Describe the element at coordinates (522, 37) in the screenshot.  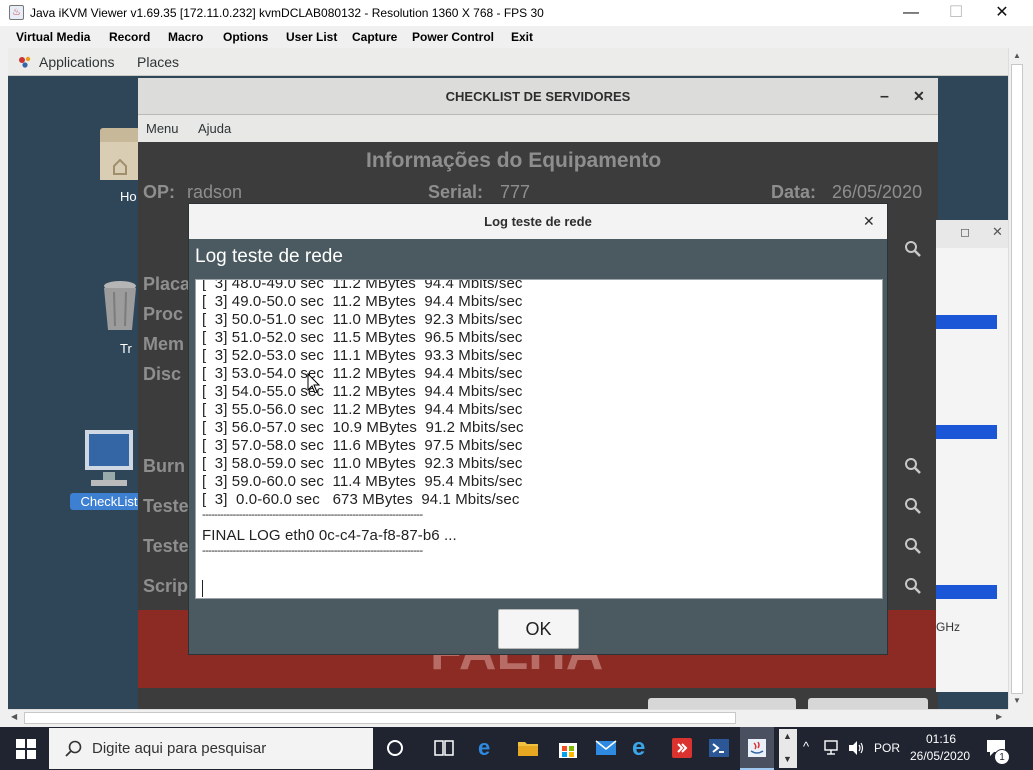
I see `menu-exit: Exit` at that location.